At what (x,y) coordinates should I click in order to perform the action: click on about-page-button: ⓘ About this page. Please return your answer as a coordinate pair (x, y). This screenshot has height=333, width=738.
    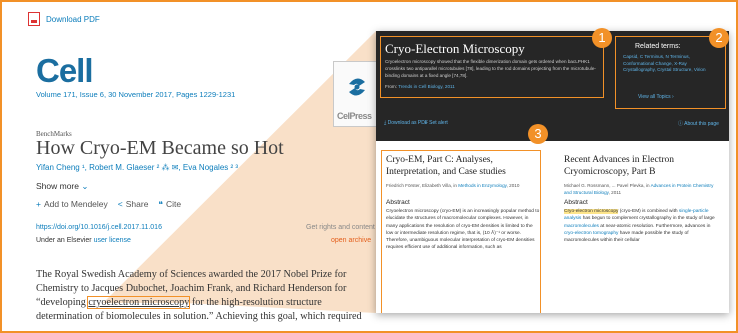
    Looking at the image, I should click on (698, 123).